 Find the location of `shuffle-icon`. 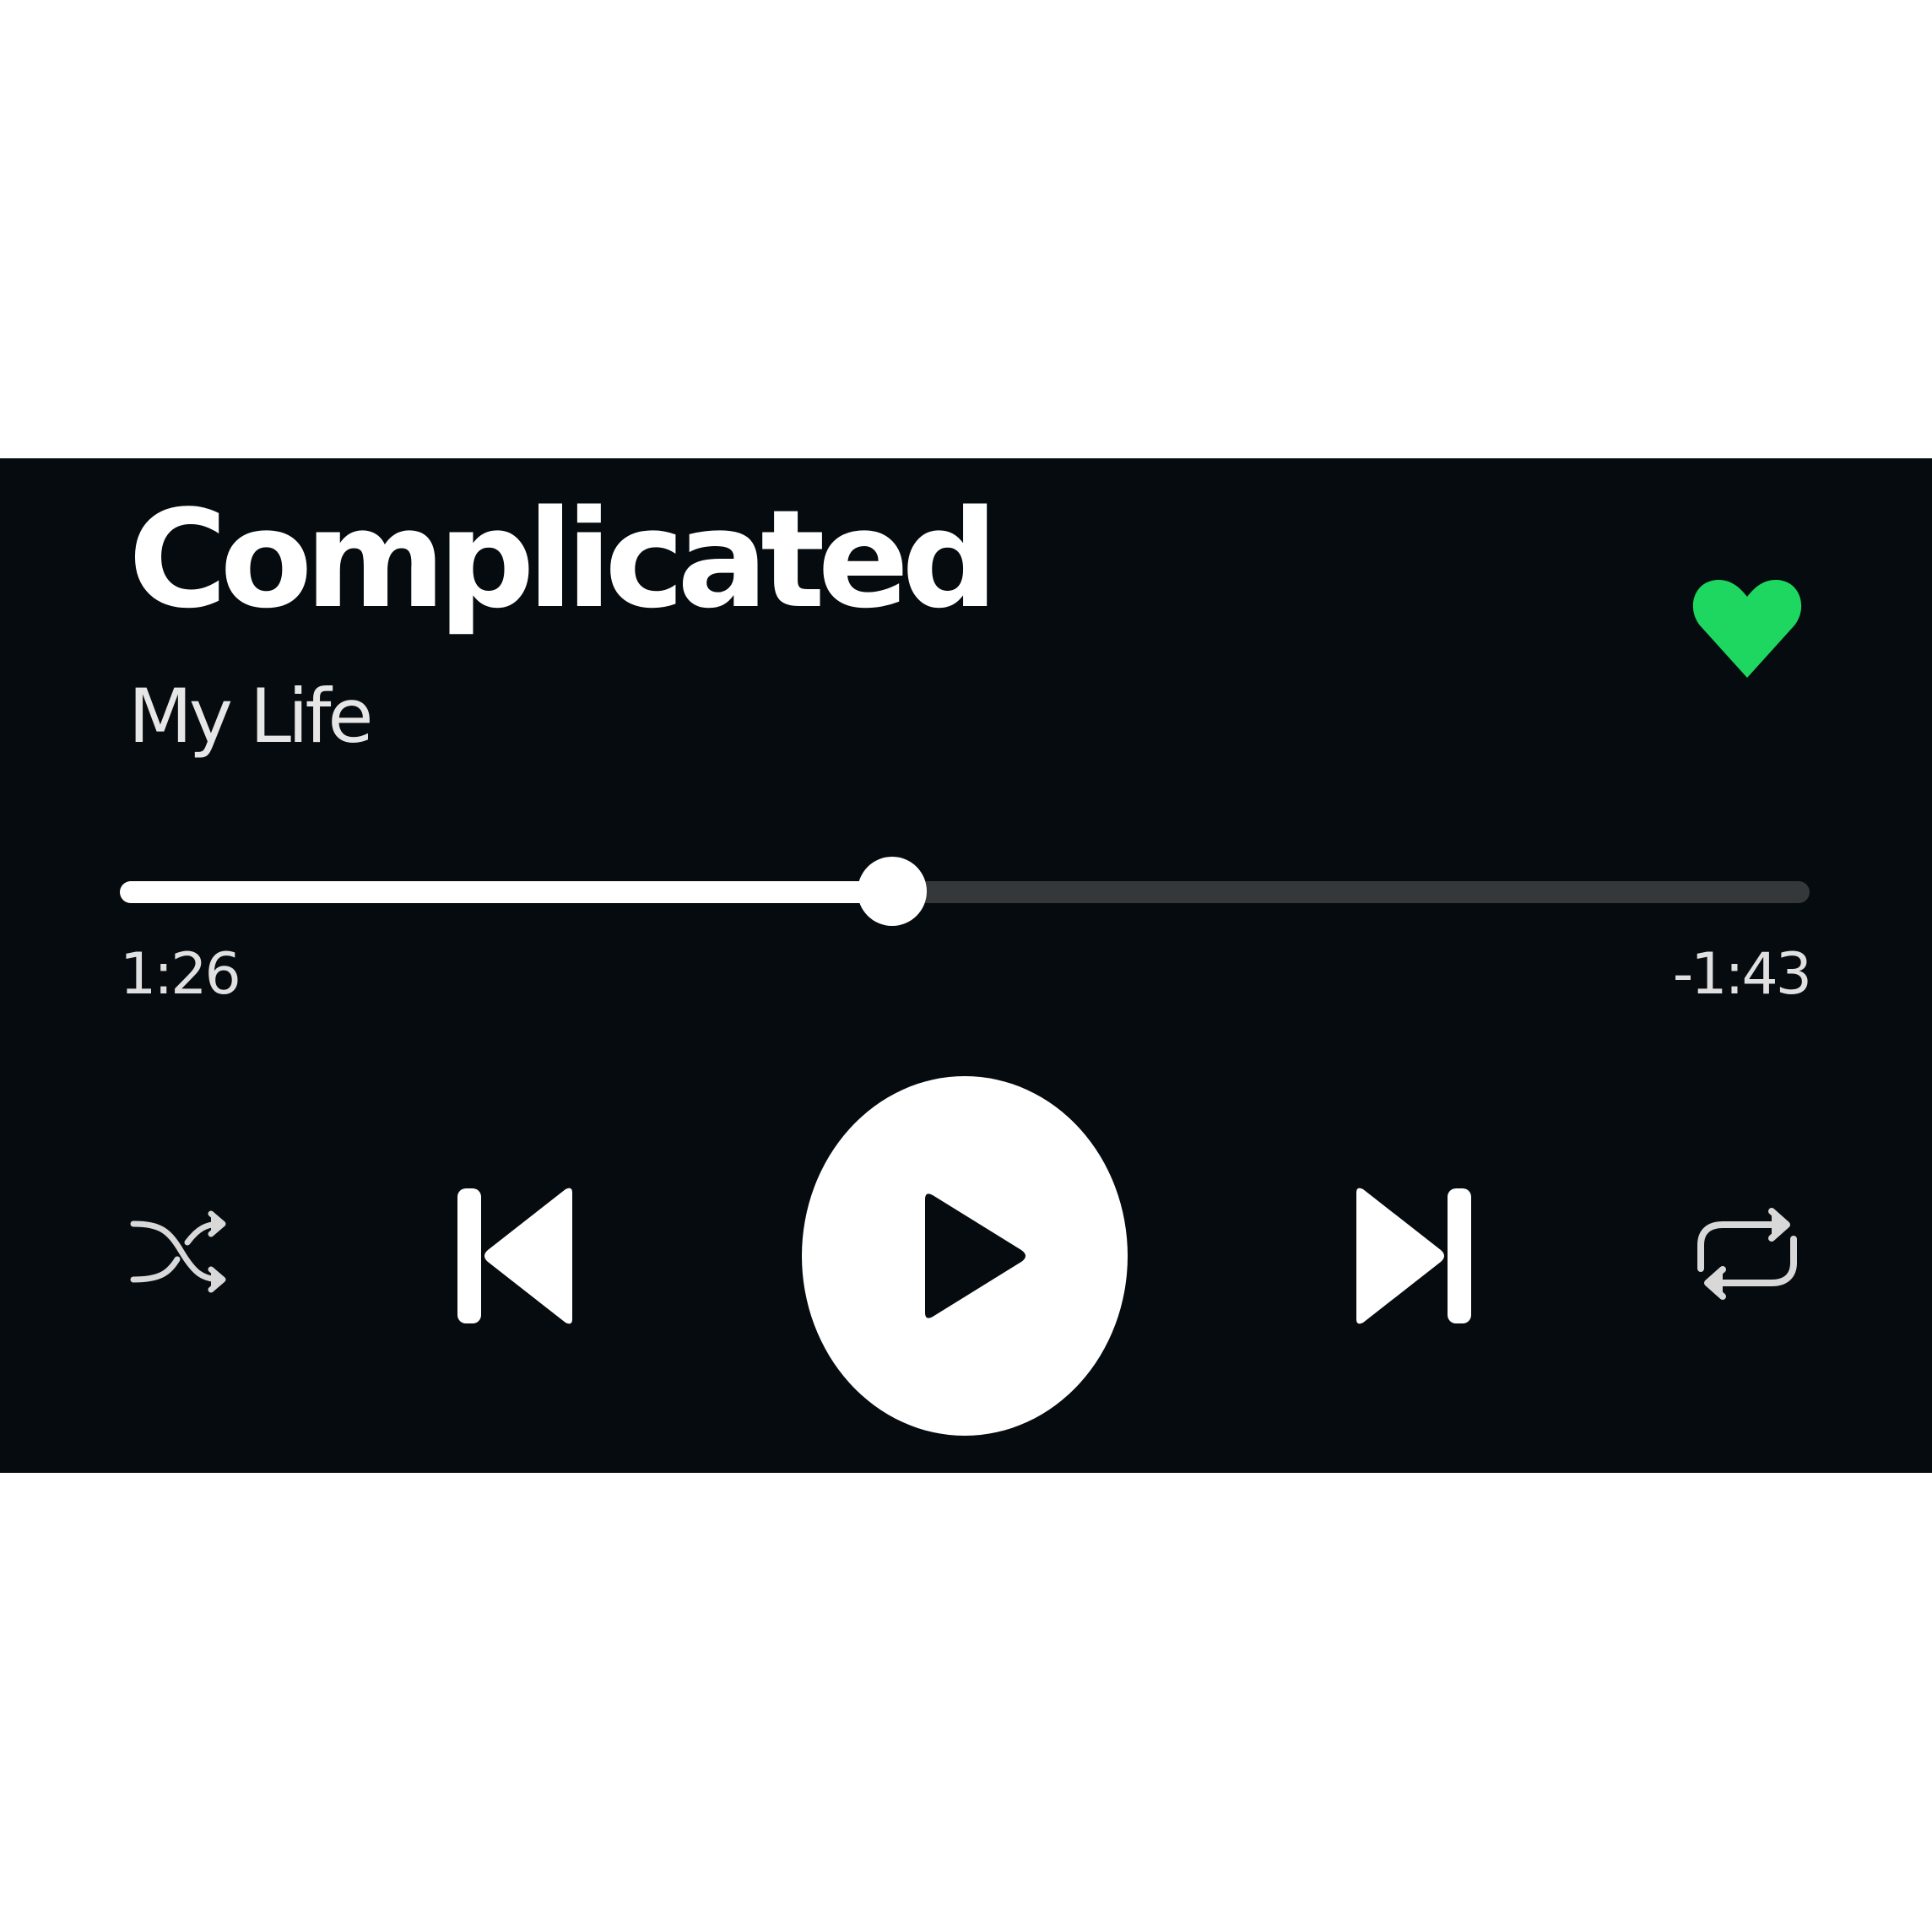

shuffle-icon is located at coordinates (178, 1251).